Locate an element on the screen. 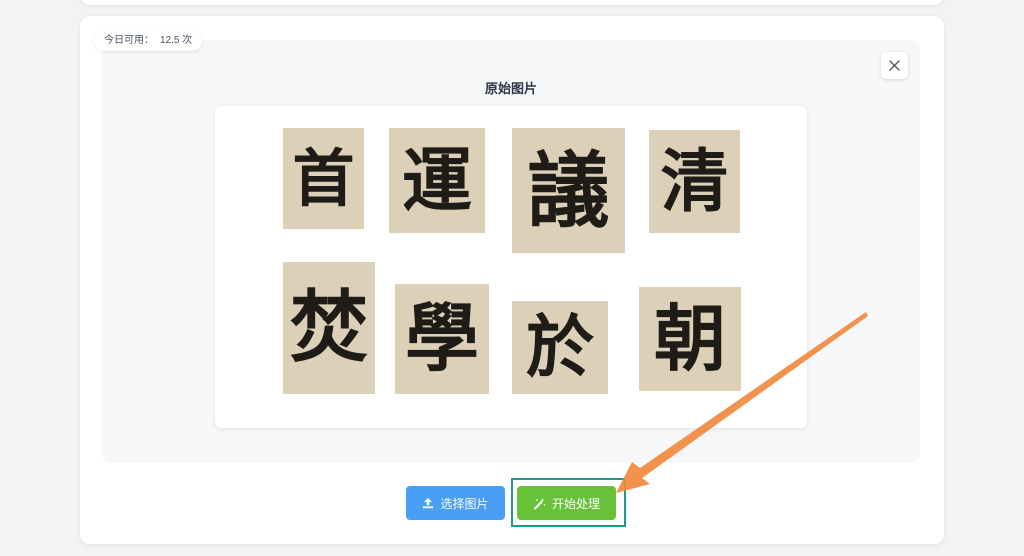  calligraphy-character: 首 is located at coordinates (323, 178).